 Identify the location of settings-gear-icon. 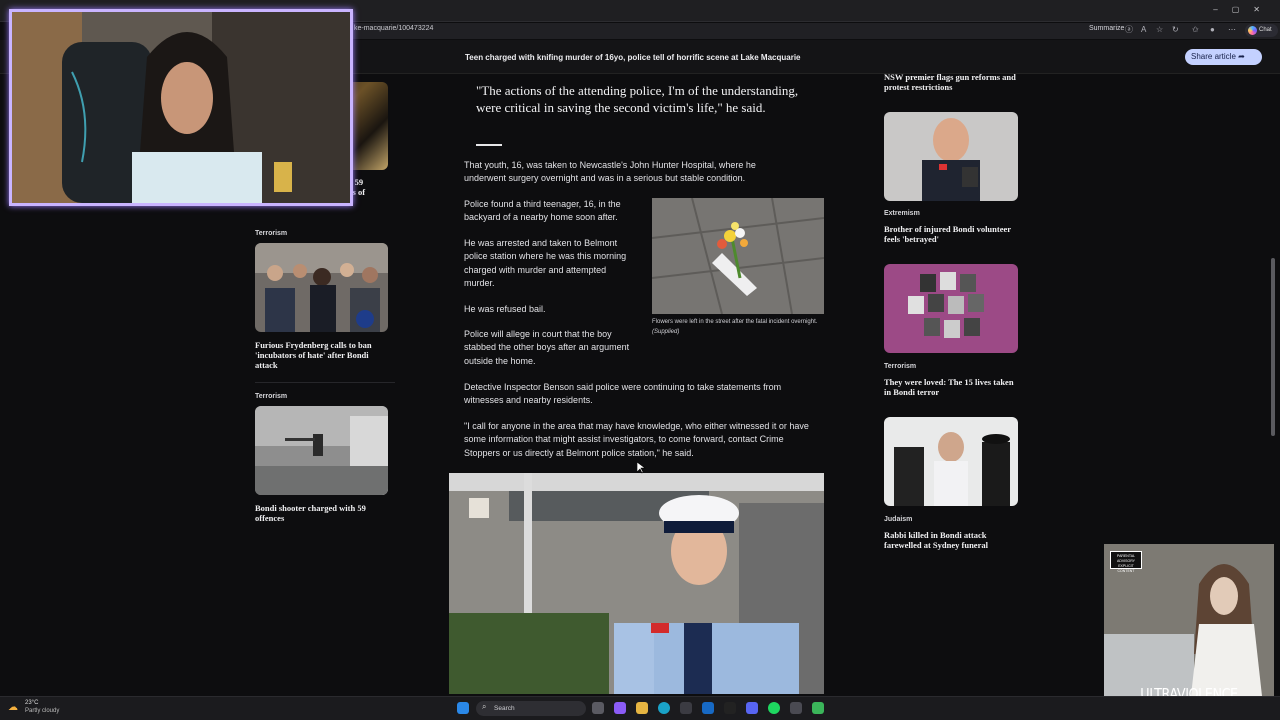
(796, 708).